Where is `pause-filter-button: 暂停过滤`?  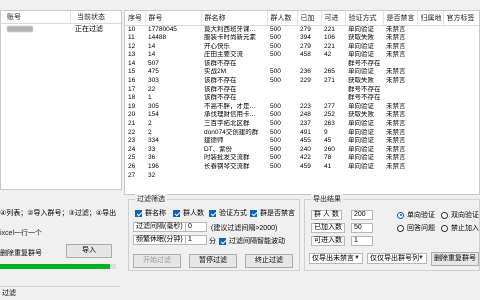
pause-filter-button: 暂停过滤 is located at coordinates (213, 261).